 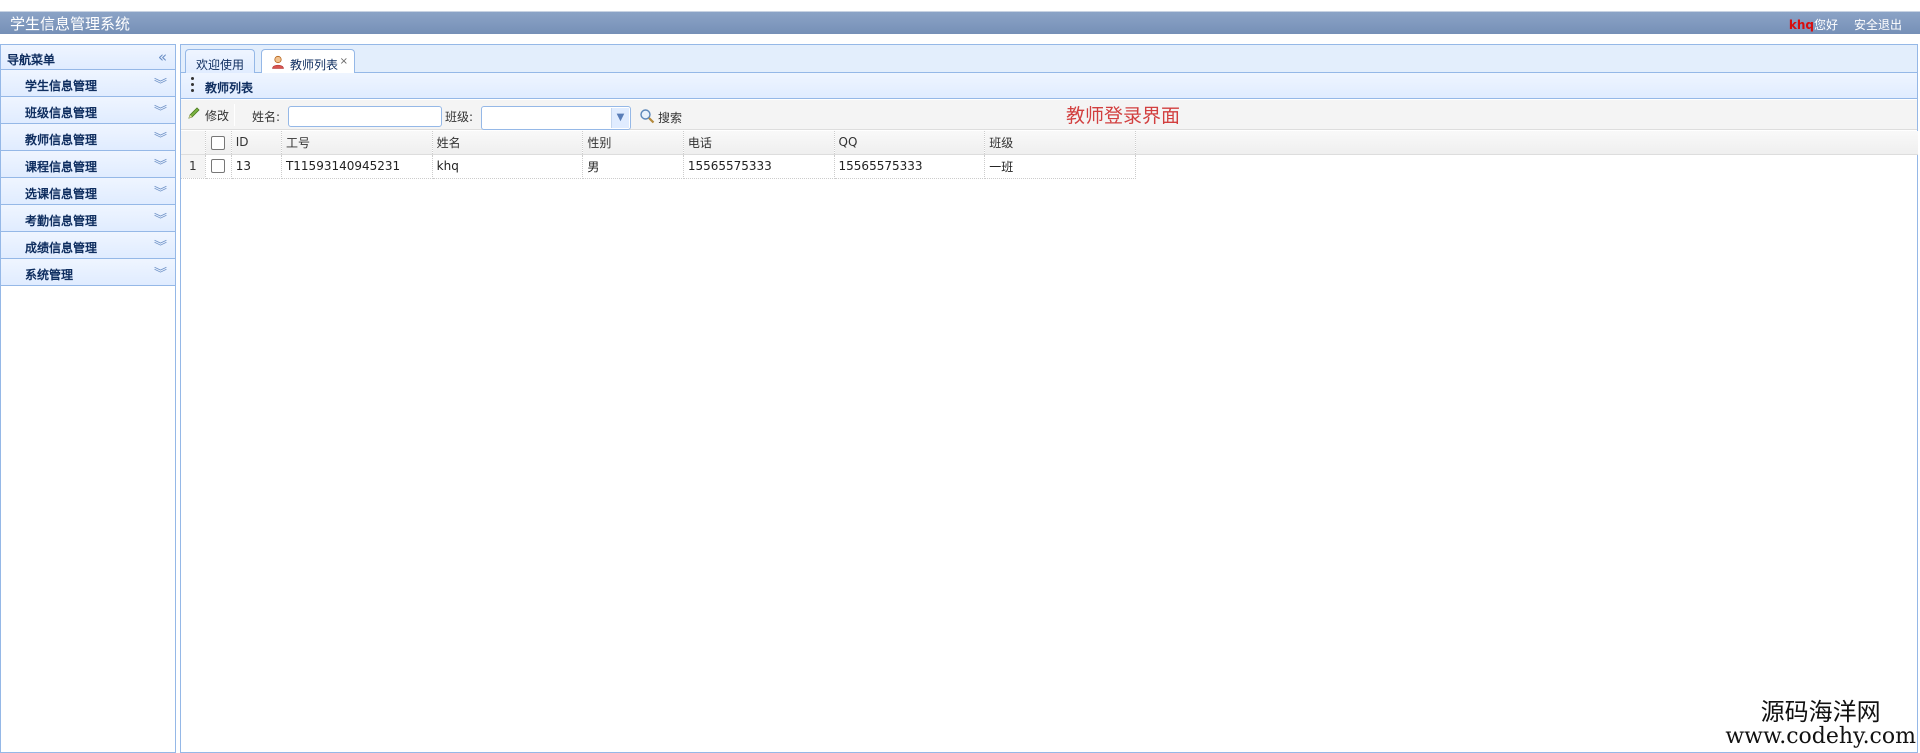 What do you see at coordinates (459, 117) in the screenshot?
I see `class-label: 班级:` at bounding box center [459, 117].